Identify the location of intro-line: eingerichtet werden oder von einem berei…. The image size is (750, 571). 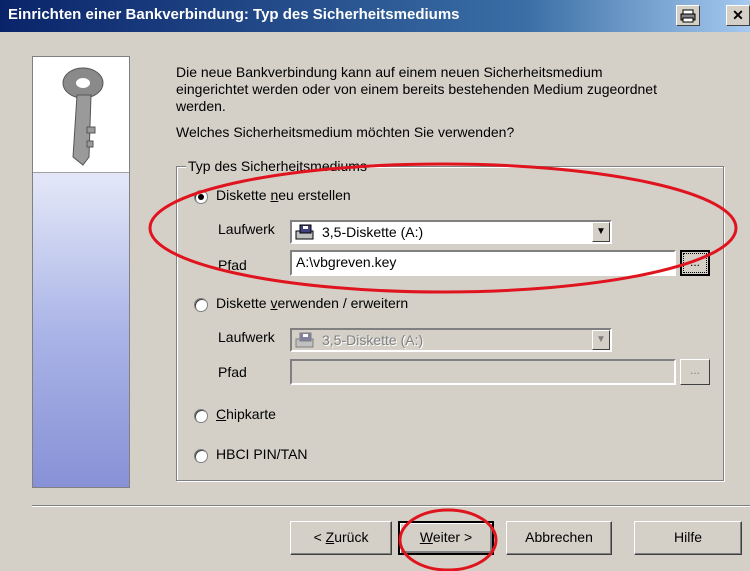
(416, 89).